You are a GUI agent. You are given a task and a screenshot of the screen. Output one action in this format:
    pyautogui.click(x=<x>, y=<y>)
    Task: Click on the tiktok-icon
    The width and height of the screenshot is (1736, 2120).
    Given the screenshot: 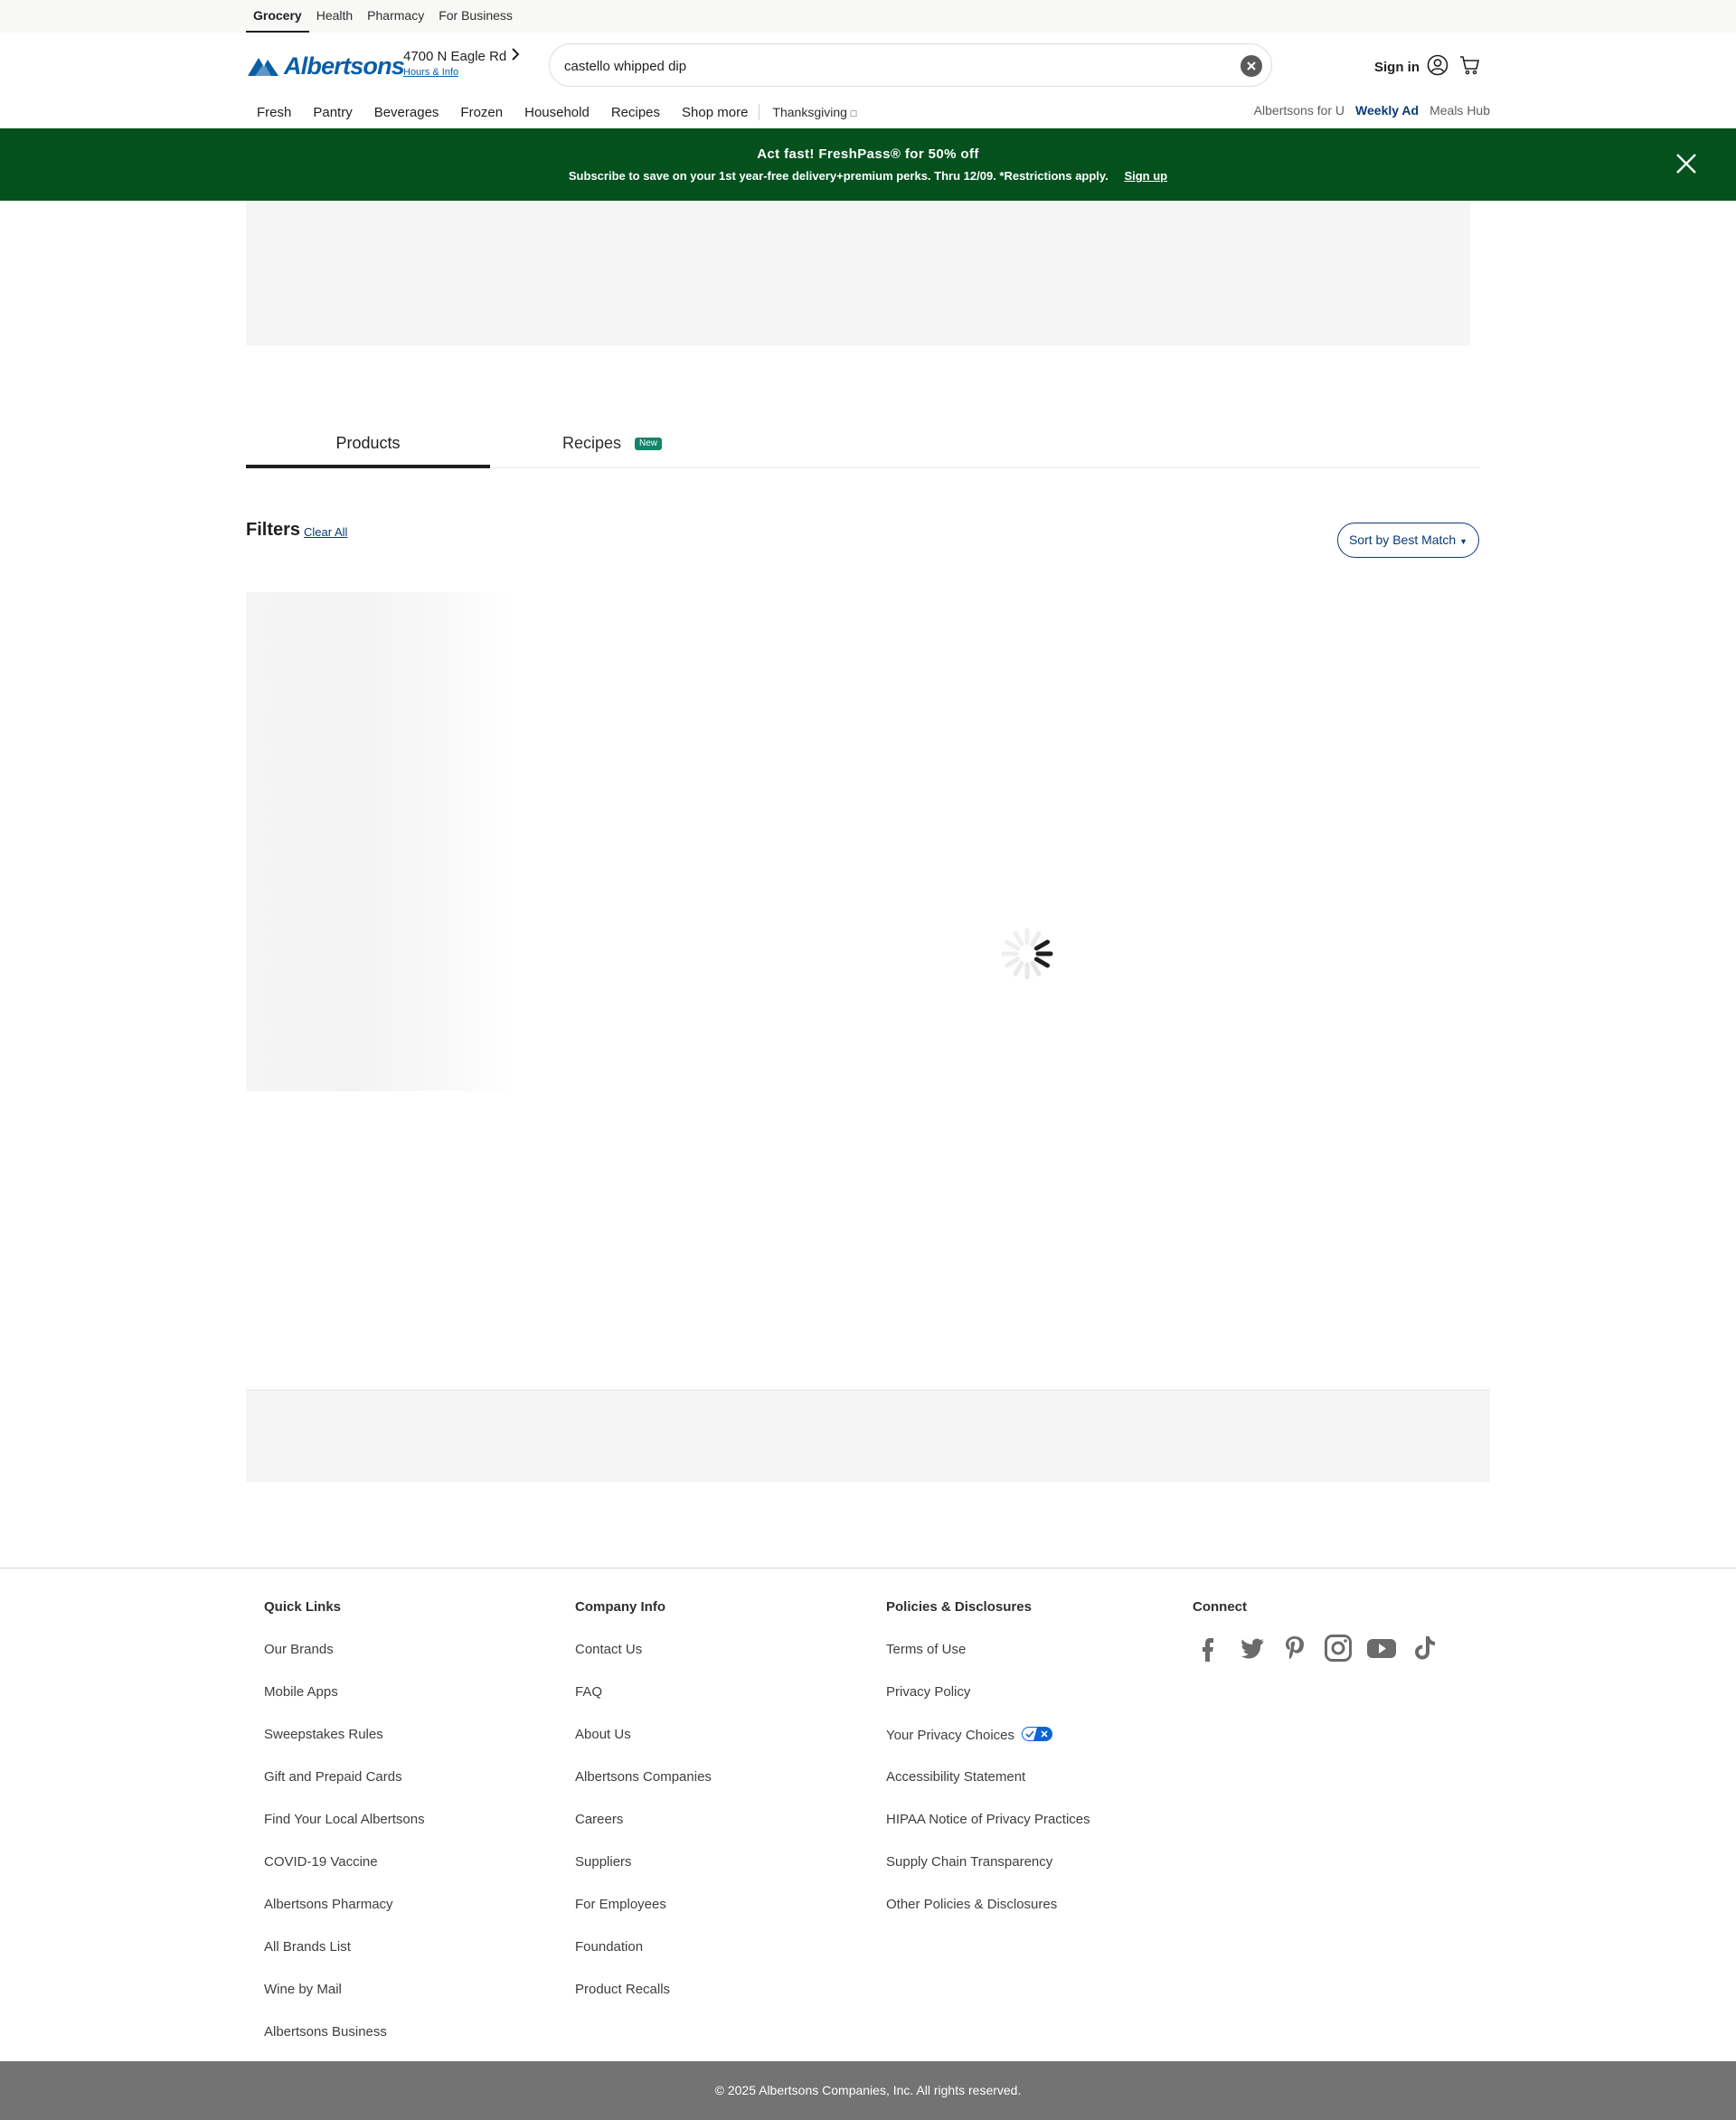 What is the action you would take?
    pyautogui.click(x=1425, y=1648)
    